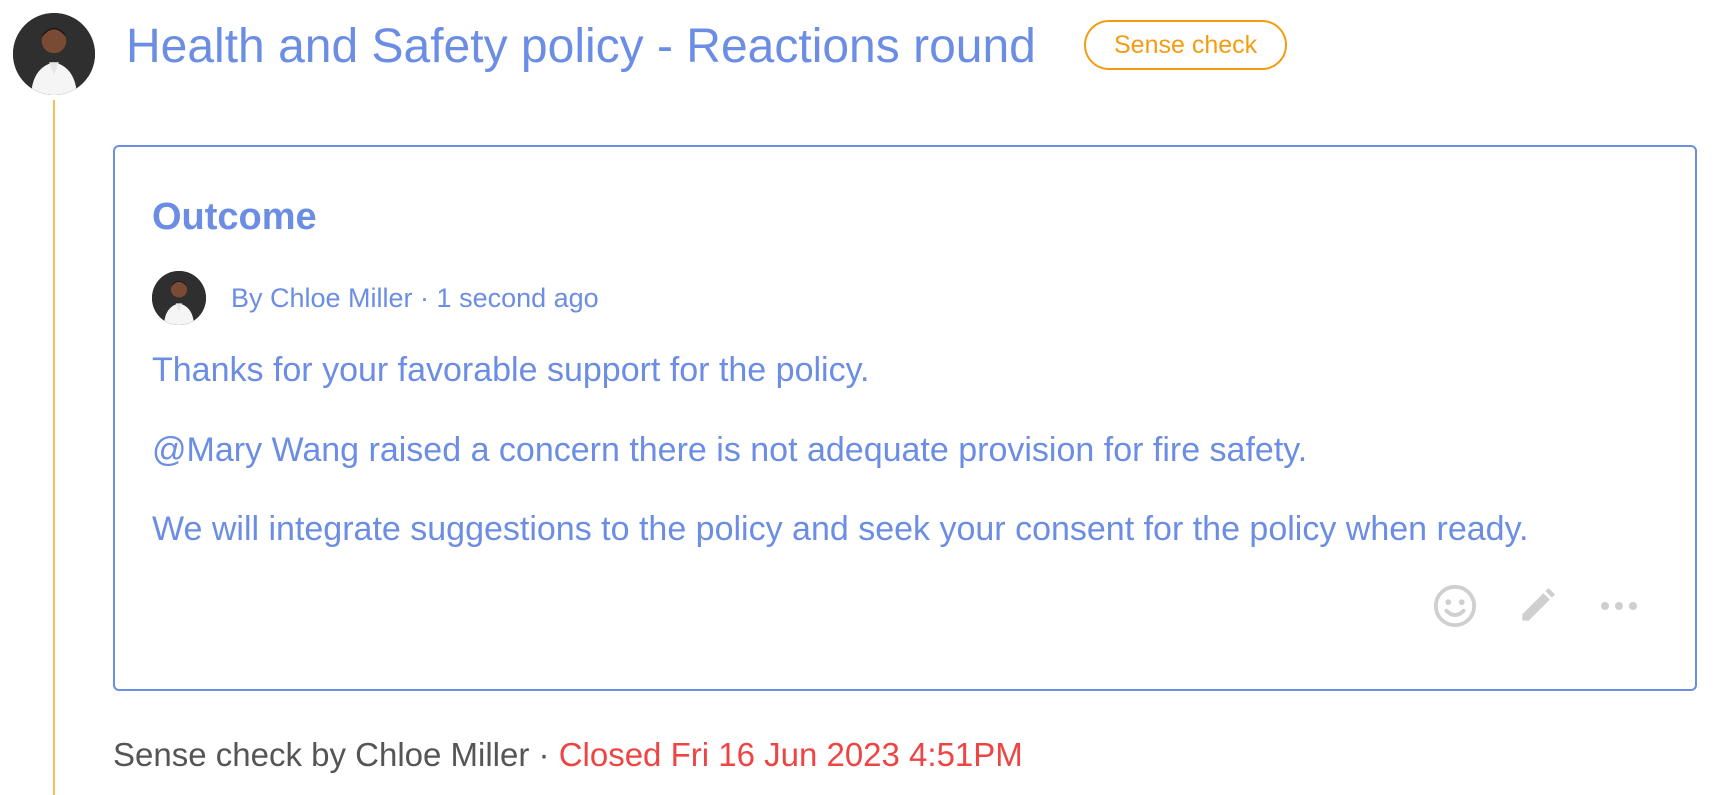  I want to click on emoji-icon, so click(1455, 606).